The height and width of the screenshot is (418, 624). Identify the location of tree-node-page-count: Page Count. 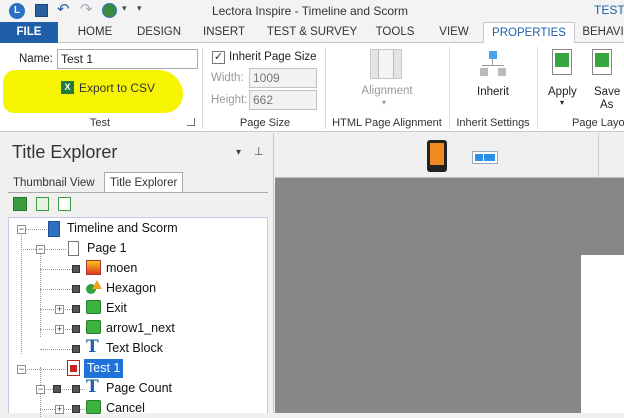
(139, 388).